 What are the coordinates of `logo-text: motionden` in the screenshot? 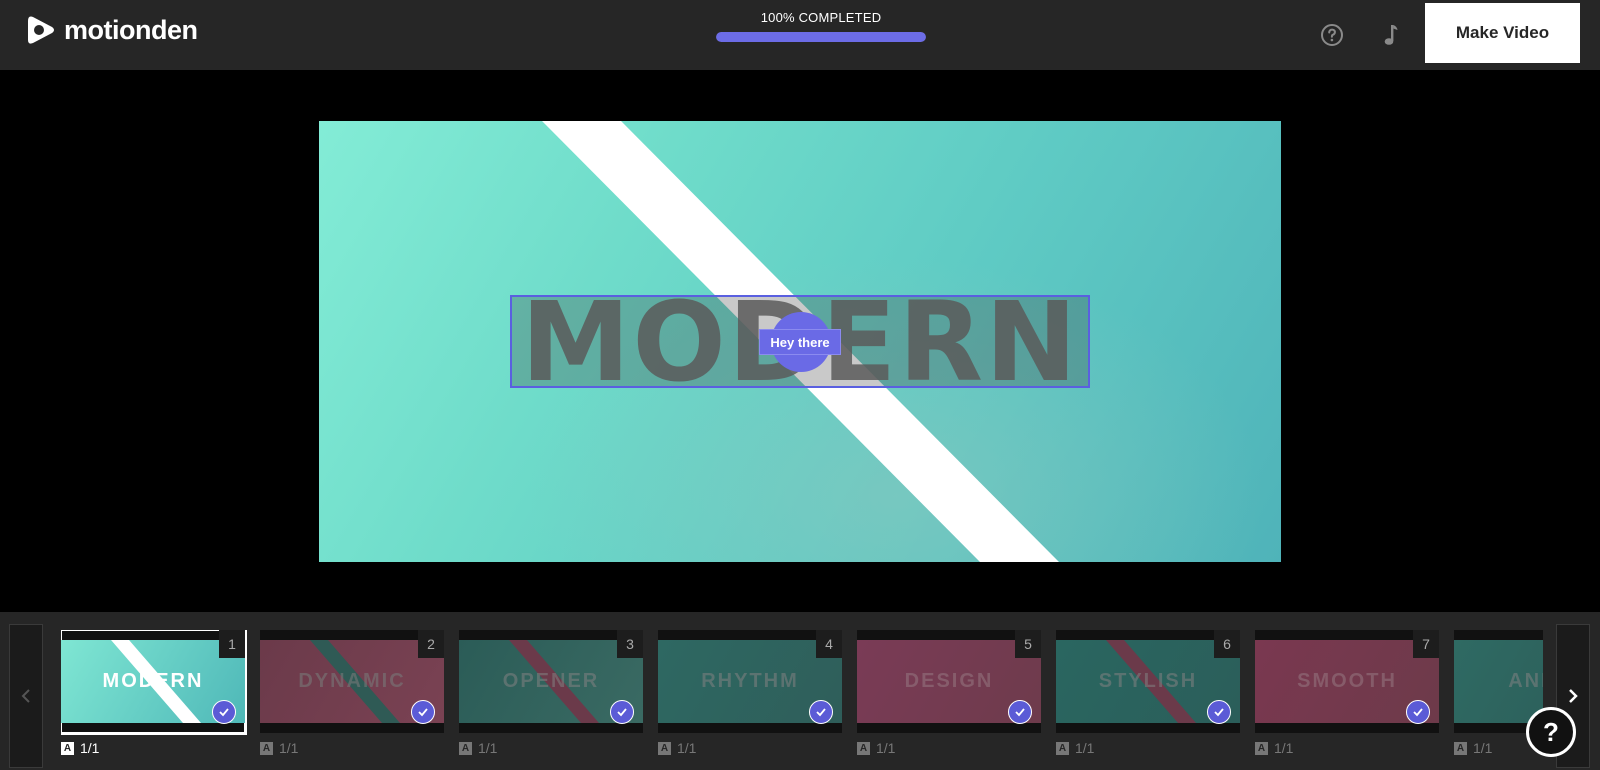 It's located at (131, 29).